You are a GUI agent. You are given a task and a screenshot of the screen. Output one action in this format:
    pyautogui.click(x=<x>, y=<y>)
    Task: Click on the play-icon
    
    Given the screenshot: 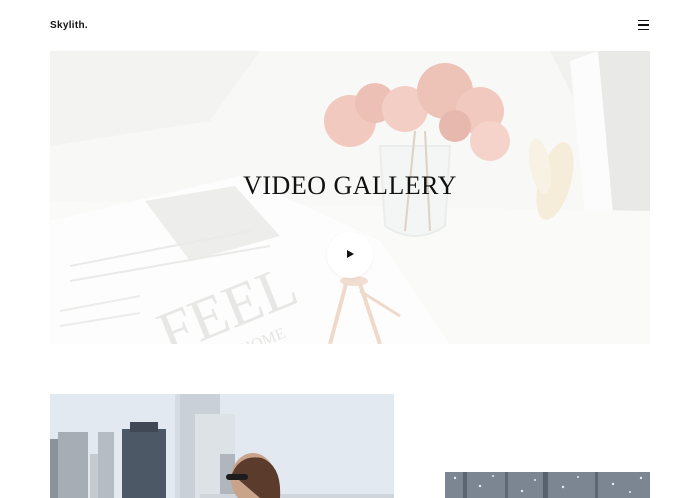 What is the action you would take?
    pyautogui.click(x=350, y=254)
    